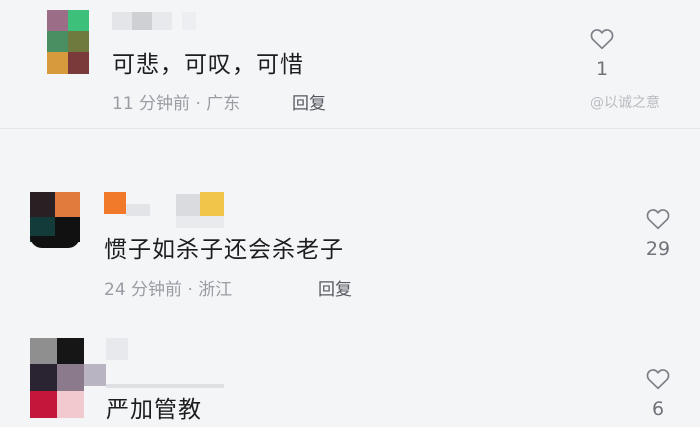  What do you see at coordinates (658, 409) in the screenshot?
I see `like-count: 6` at bounding box center [658, 409].